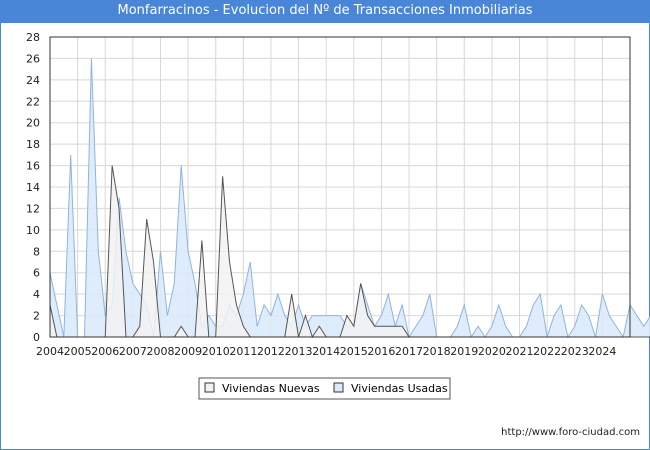  Describe the element at coordinates (409, 351) in the screenshot. I see `x-tick-label: 2017` at that location.